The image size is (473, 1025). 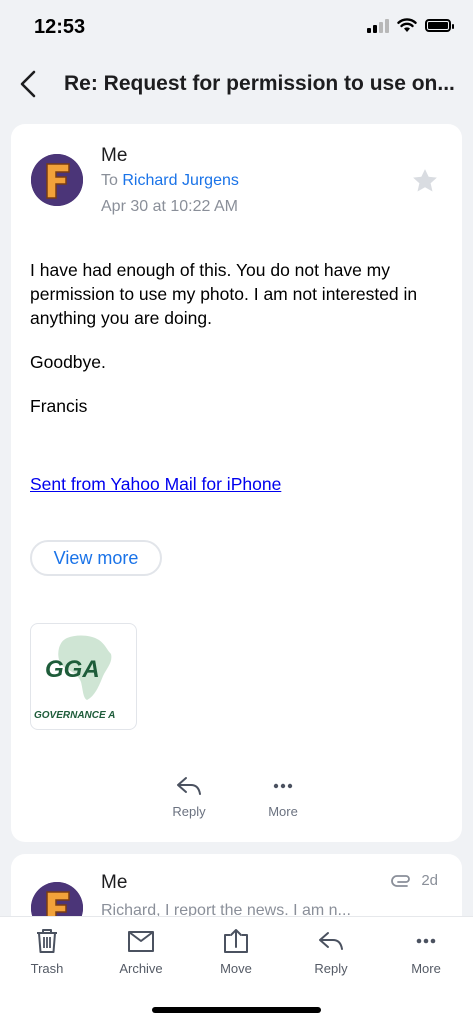 I want to click on back-button, so click(x=29, y=84).